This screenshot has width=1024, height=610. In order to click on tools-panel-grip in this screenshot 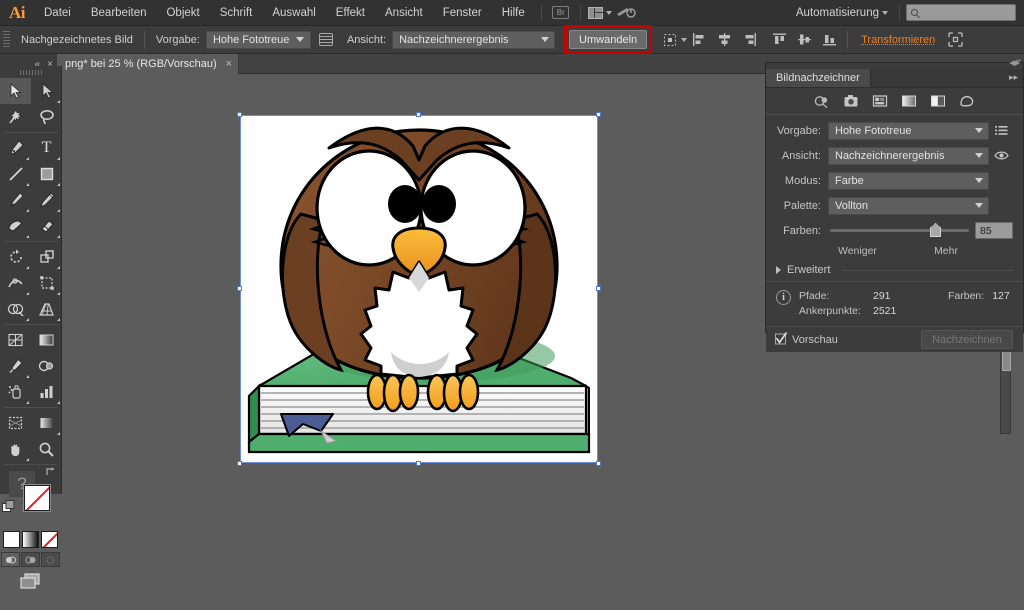, I will do `click(30, 72)`.